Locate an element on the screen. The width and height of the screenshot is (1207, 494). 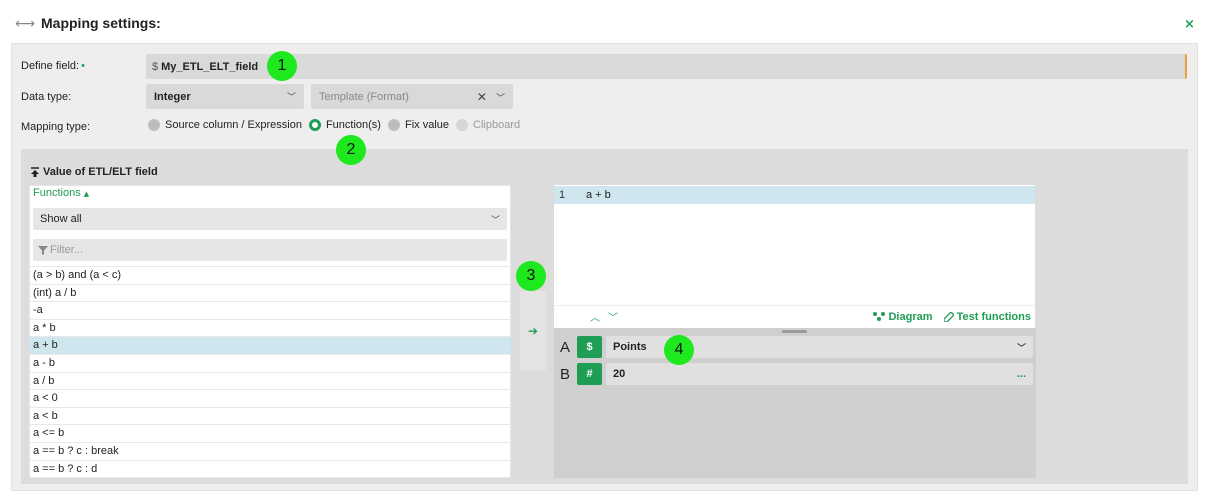
radio-label: Function(s) is located at coordinates (353, 125).